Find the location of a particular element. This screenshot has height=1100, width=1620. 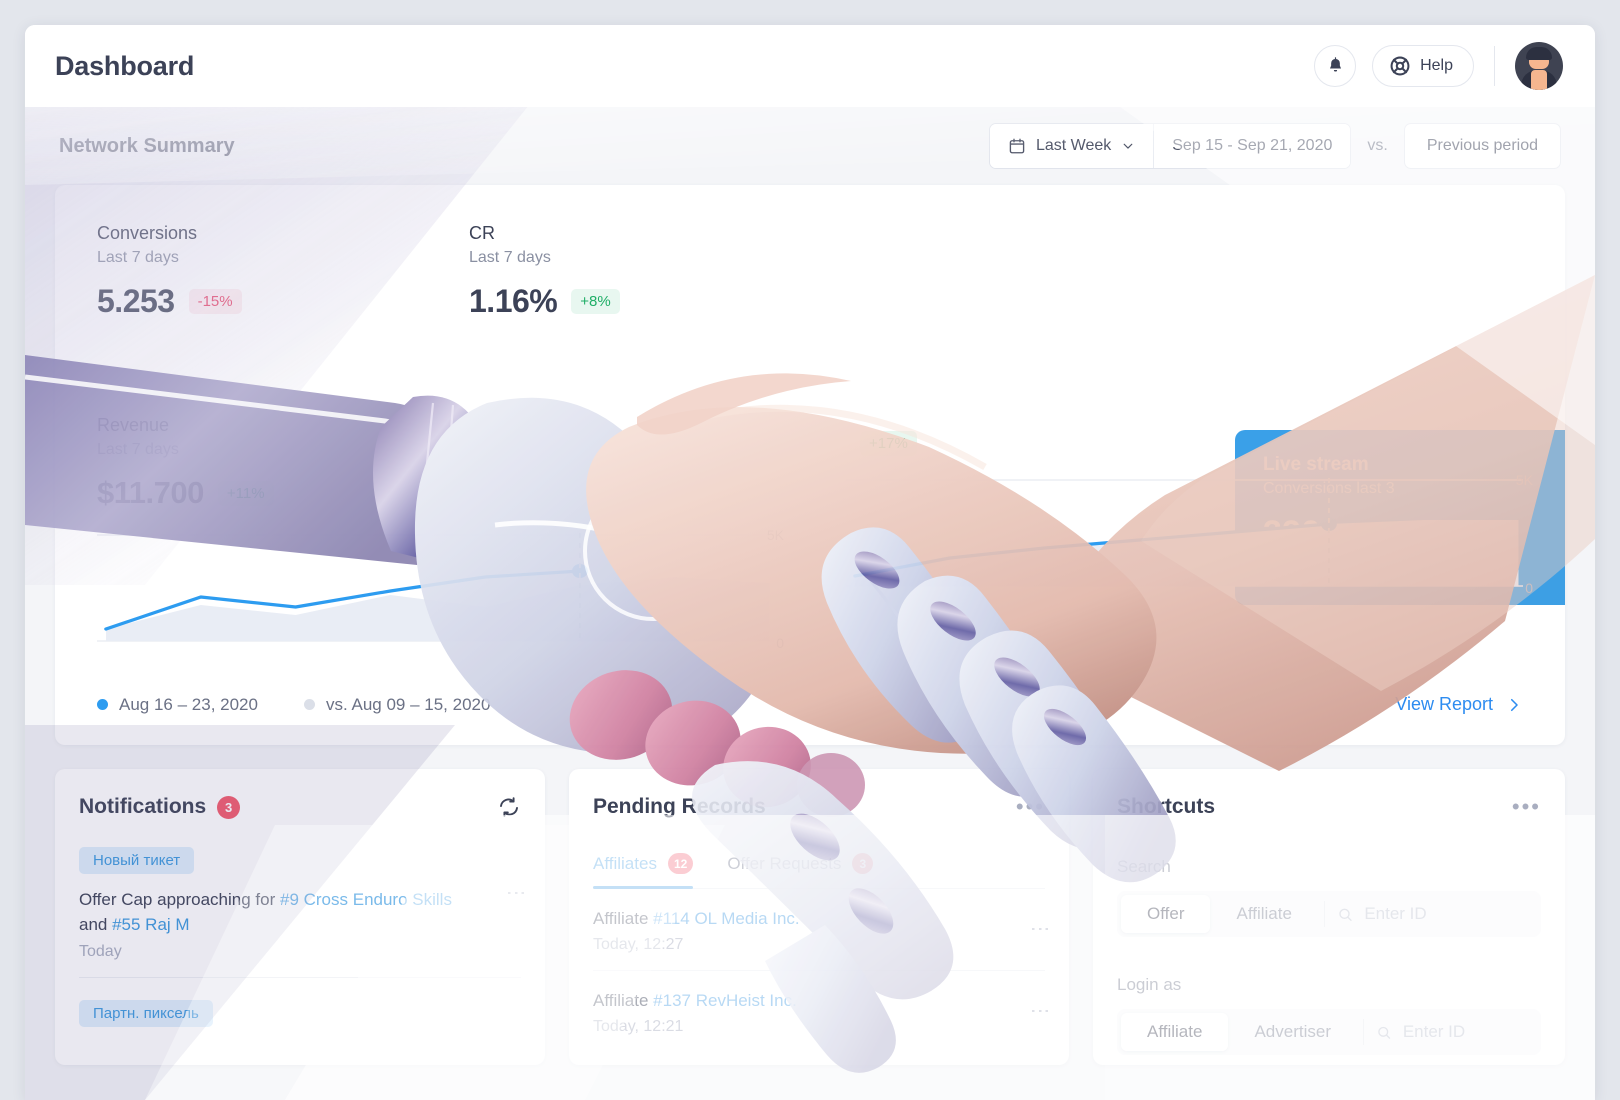

notification-tag: Партн. пиксель is located at coordinates (146, 1014).